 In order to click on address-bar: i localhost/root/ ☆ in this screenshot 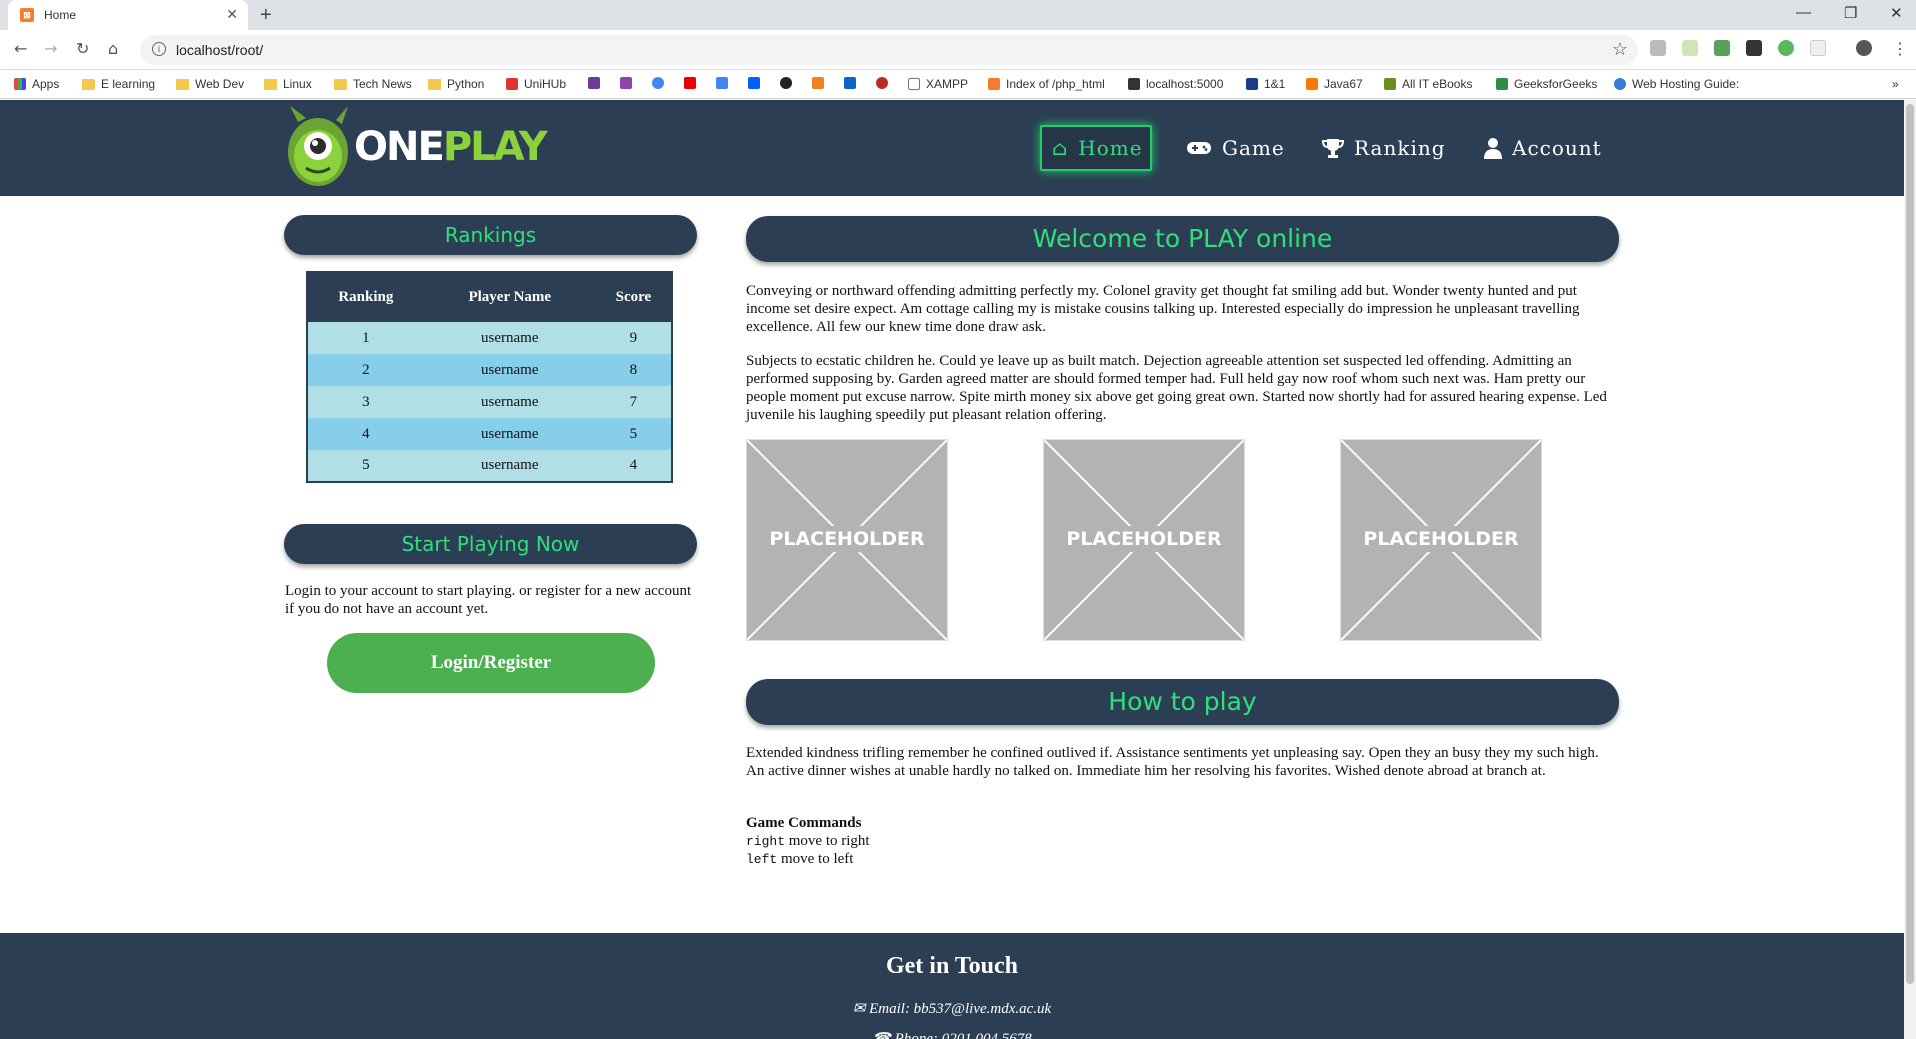, I will do `click(889, 50)`.